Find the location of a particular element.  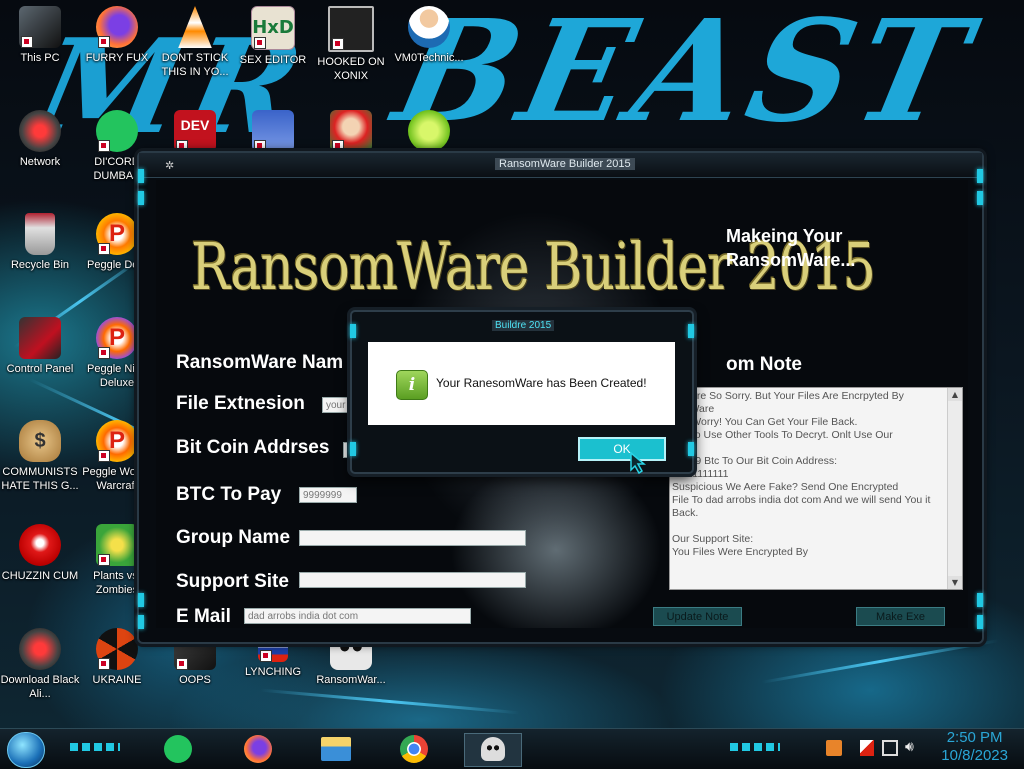

clock-date: 10/8/2023 is located at coordinates (974, 755).